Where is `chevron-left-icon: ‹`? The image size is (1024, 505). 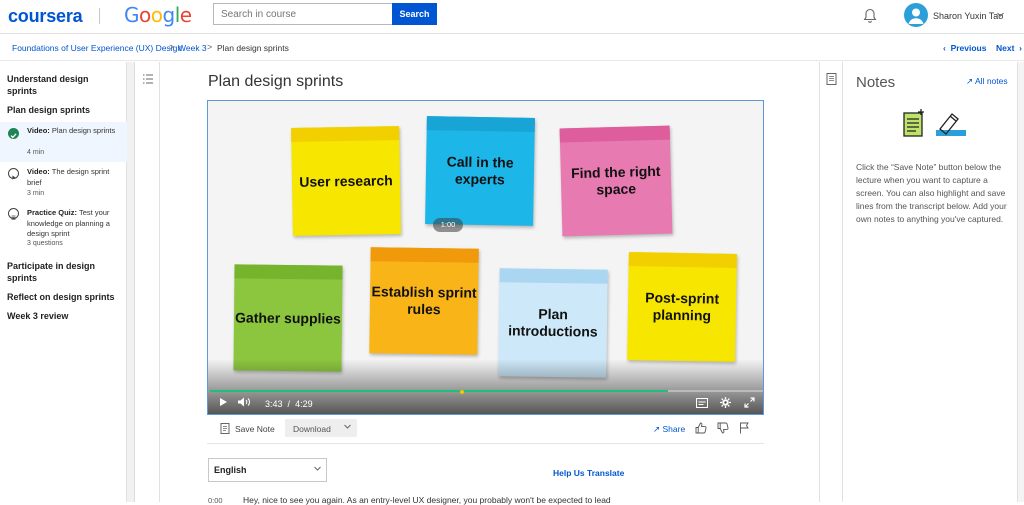 chevron-left-icon: ‹ is located at coordinates (947, 48).